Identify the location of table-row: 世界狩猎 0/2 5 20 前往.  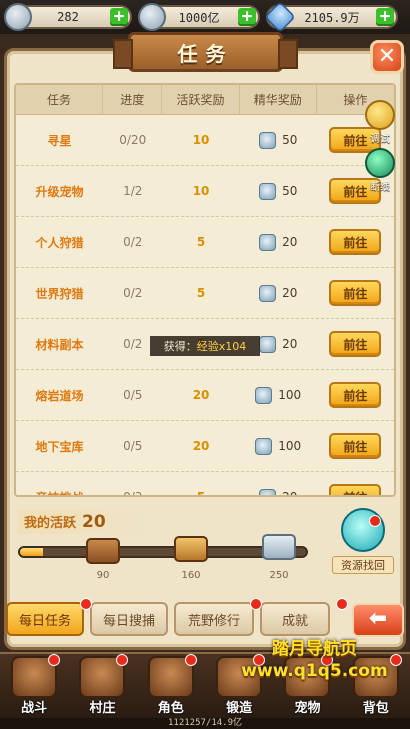
(205, 293).